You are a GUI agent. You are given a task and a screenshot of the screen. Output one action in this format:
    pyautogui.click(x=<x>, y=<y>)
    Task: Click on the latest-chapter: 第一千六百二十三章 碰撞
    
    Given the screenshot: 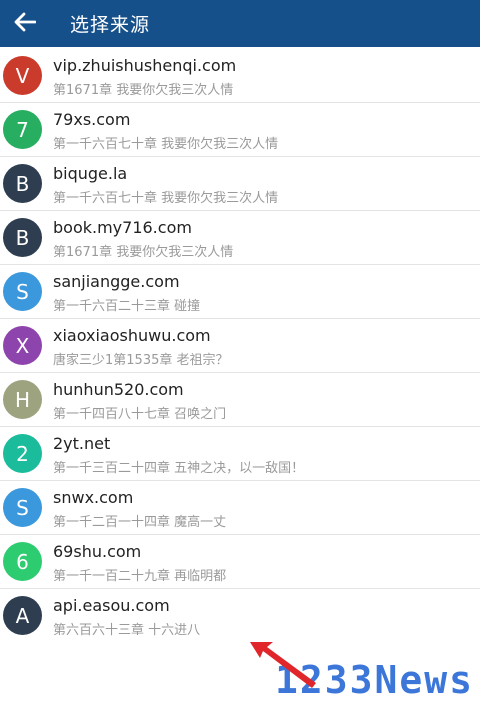 What is the action you would take?
    pyautogui.click(x=127, y=306)
    